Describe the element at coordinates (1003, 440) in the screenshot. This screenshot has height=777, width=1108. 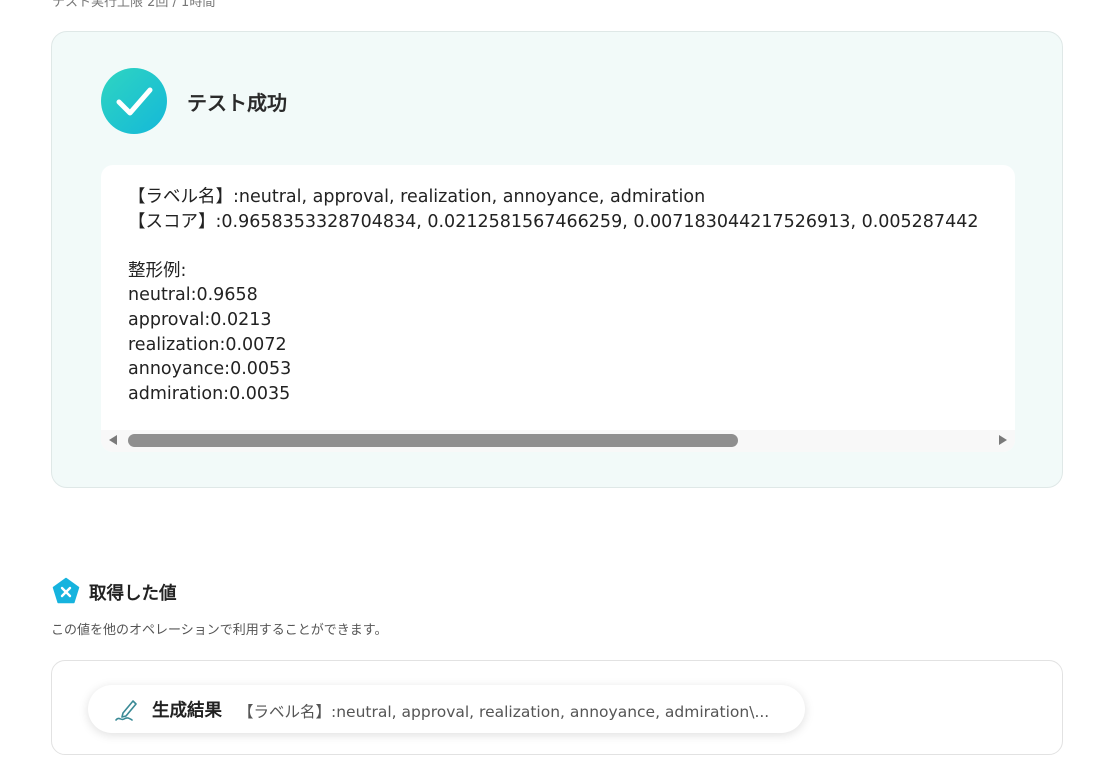
I see `scroll-right-arrow-icon` at that location.